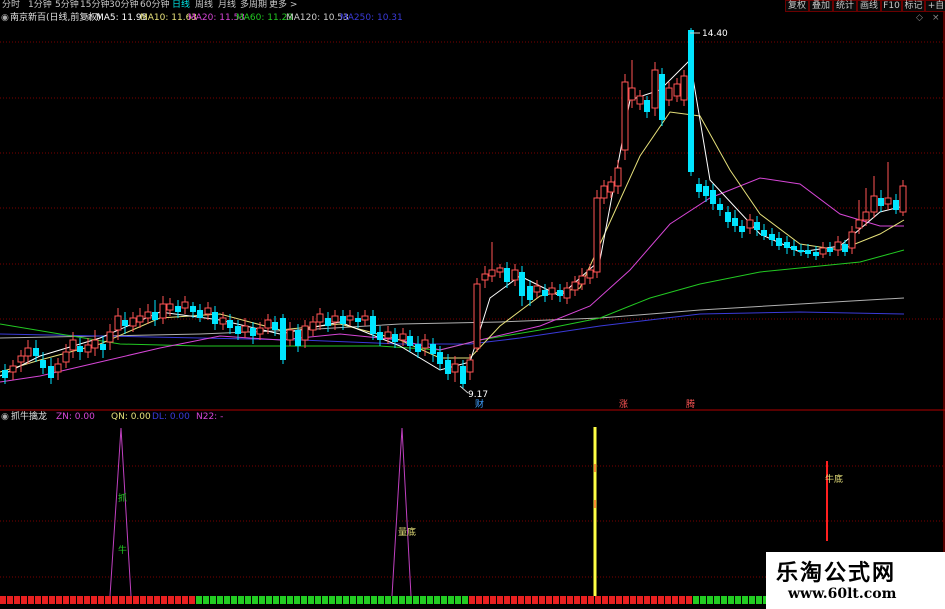 This screenshot has height=609, width=945. I want to click on label-zhua: 抓, so click(122, 498).